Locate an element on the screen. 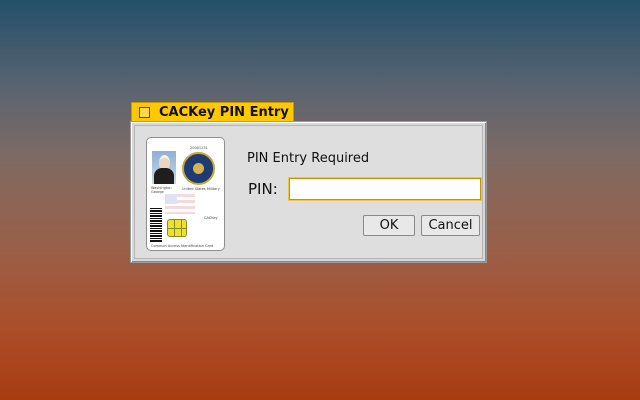  pin-label: PIN: is located at coordinates (263, 189).